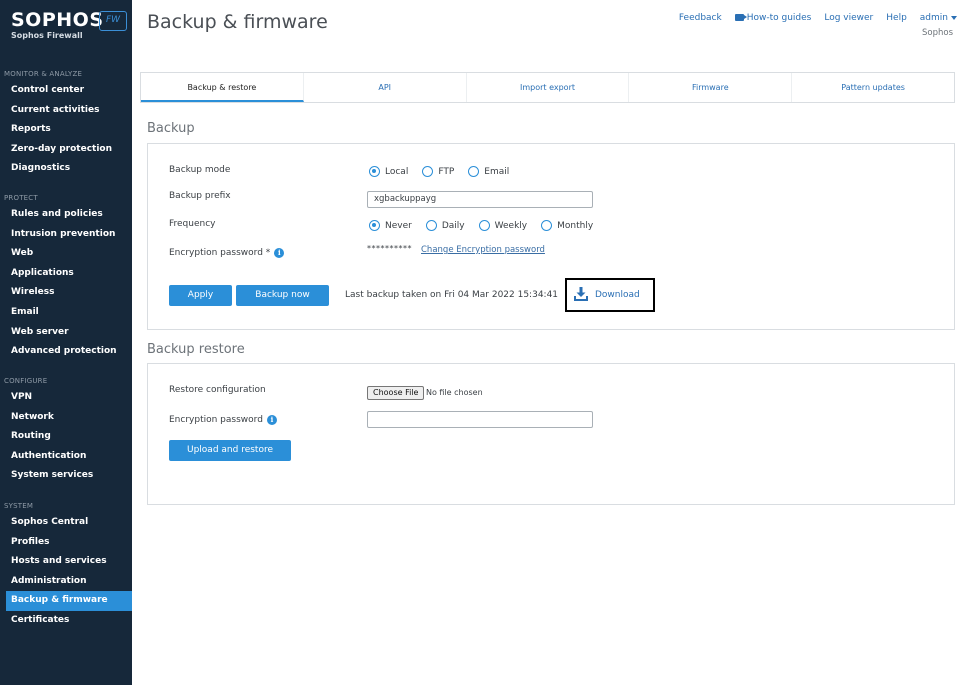 The height and width of the screenshot is (685, 975). I want to click on password-mask: **********, so click(389, 248).